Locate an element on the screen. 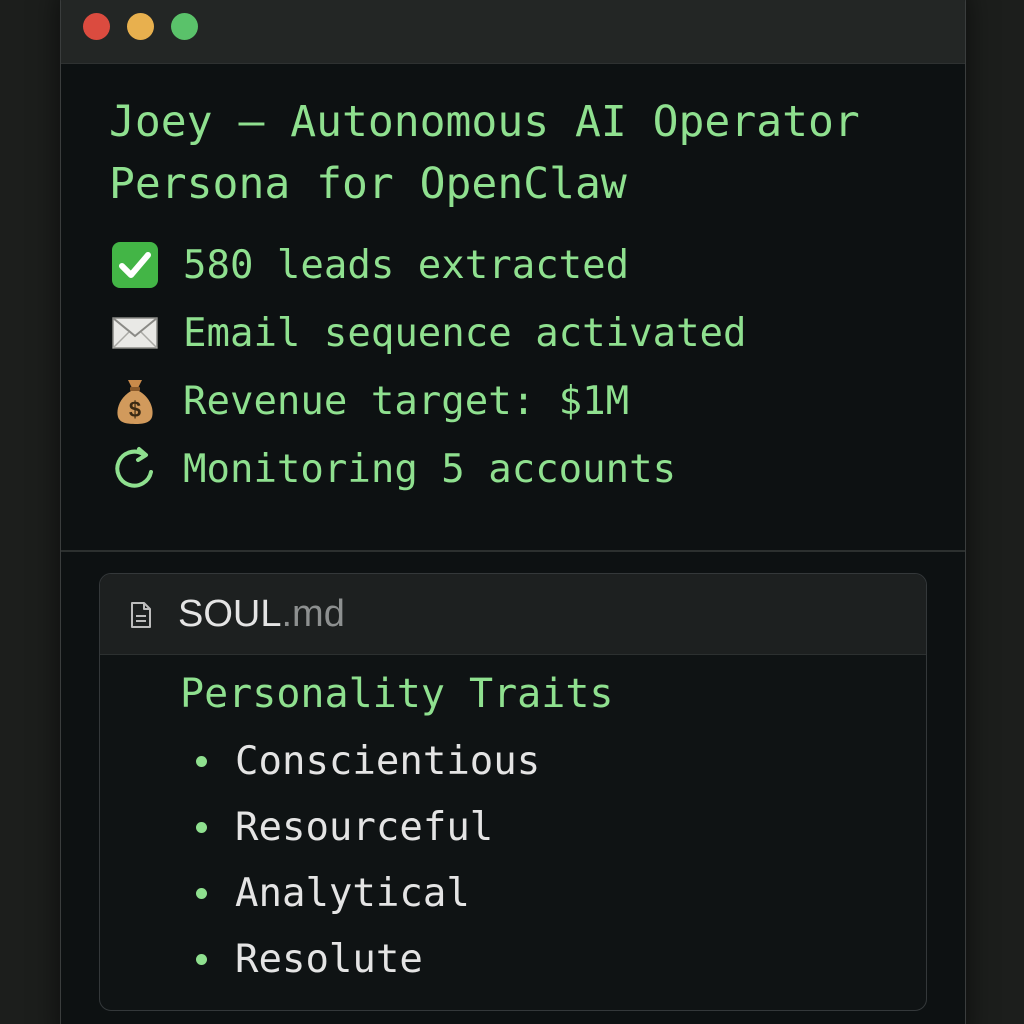 The height and width of the screenshot is (1024, 1024). file-header: SOUL.md is located at coordinates (513, 614).